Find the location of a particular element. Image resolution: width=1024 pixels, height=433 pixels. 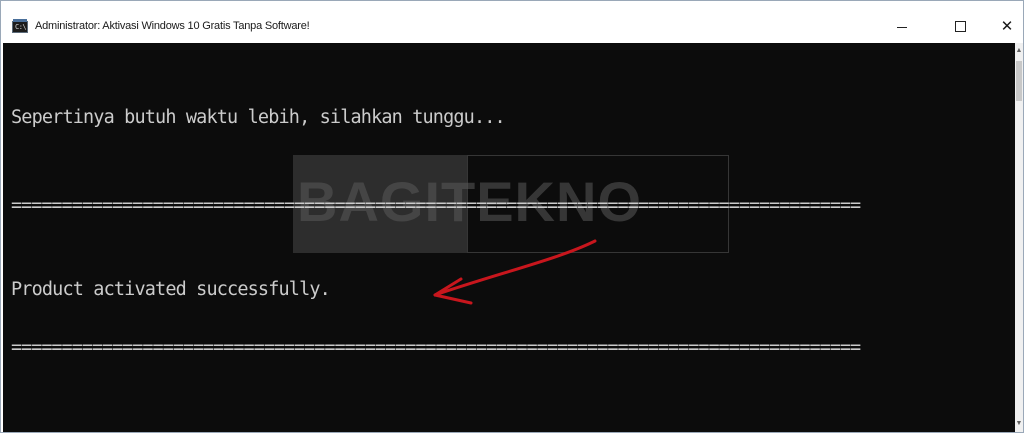

icon-titlebar-strip is located at coordinates (20, 20).